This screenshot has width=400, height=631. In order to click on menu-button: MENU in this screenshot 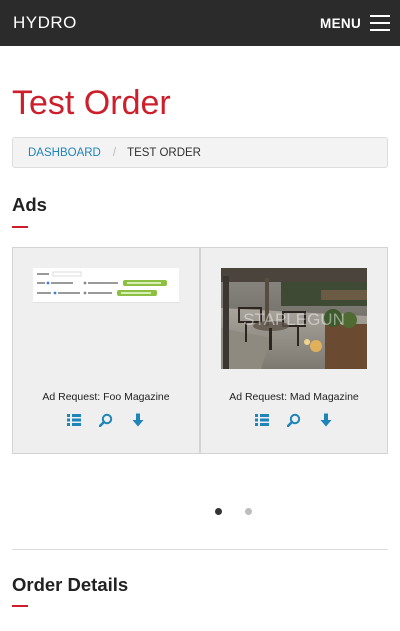, I will do `click(355, 23)`.